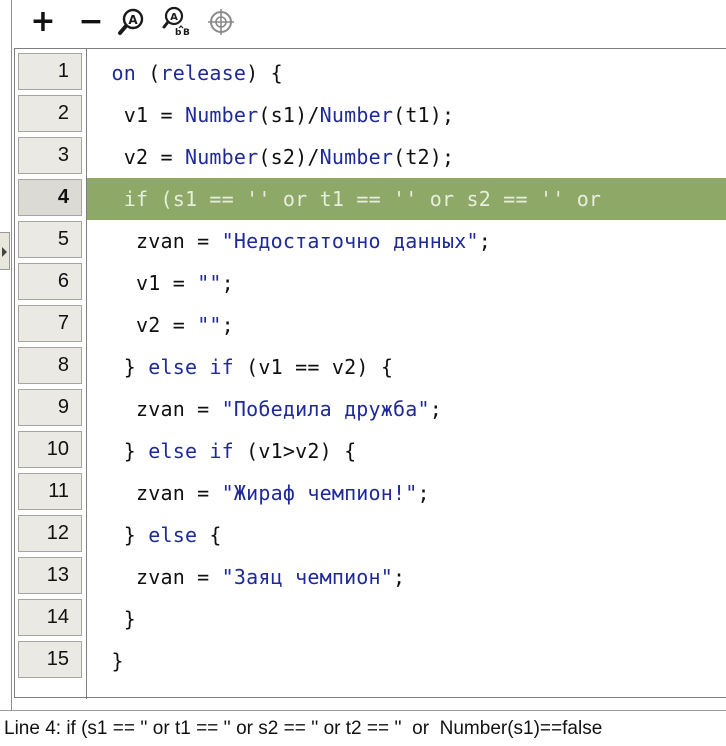  I want to click on code-line: 5 zvan = "Недостаточно данных";, so click(370, 241).